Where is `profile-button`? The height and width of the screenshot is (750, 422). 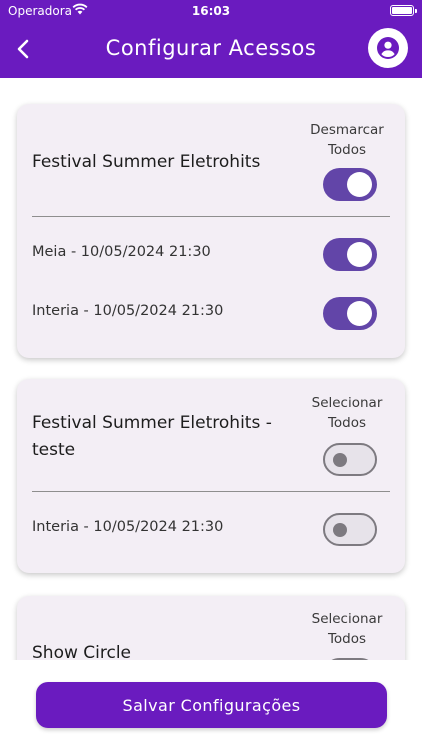
profile-button is located at coordinates (388, 48).